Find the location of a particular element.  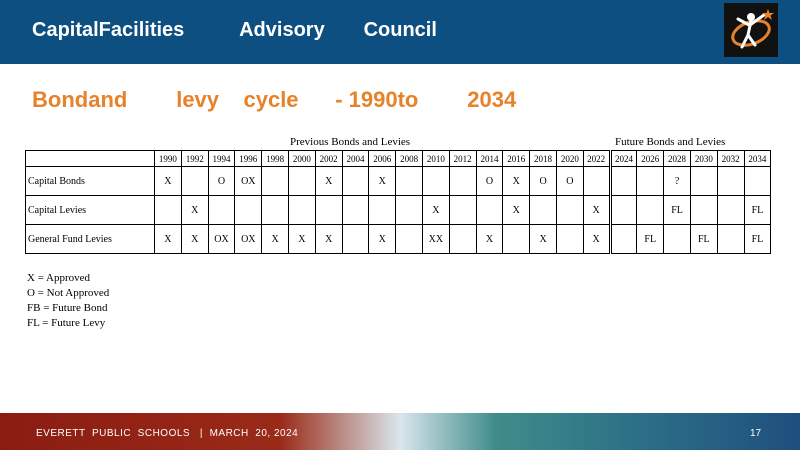

year-header-cell: 2006 is located at coordinates (382, 158).